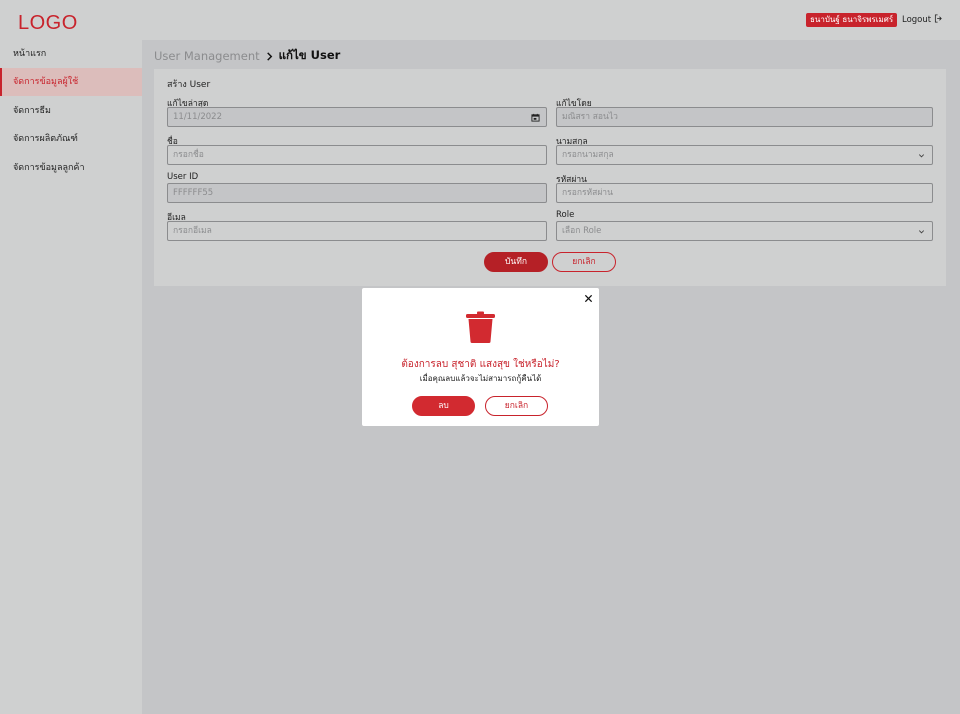 Image resolution: width=960 pixels, height=714 pixels. I want to click on cancel-button: ยกเลิก, so click(584, 262).